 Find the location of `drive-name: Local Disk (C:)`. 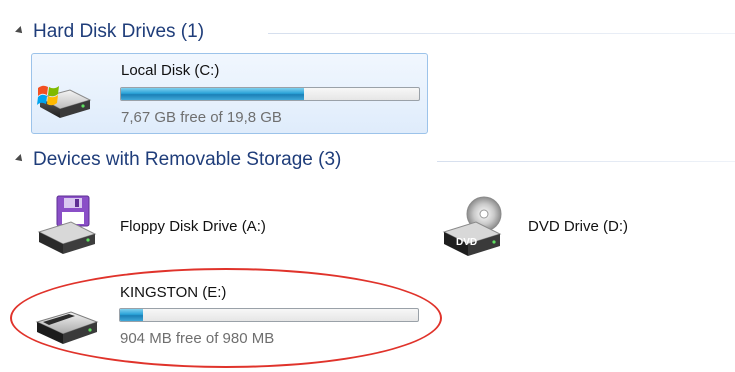

drive-name: Local Disk (C:) is located at coordinates (170, 70).